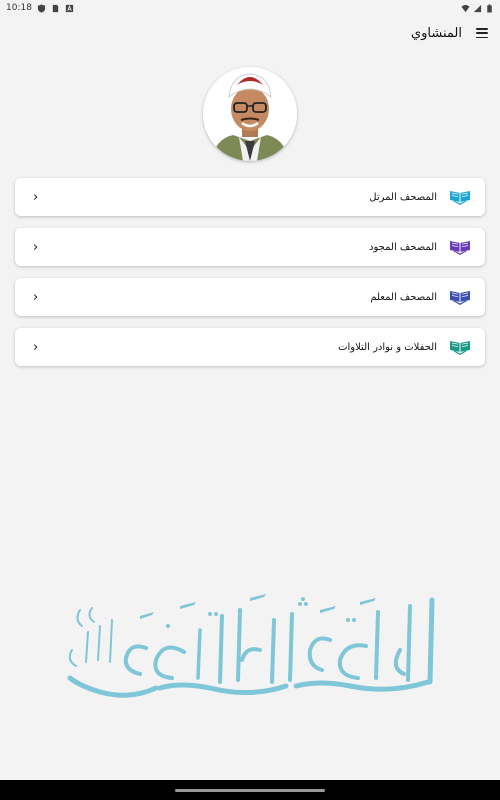  I want to click on avatar, so click(250, 114).